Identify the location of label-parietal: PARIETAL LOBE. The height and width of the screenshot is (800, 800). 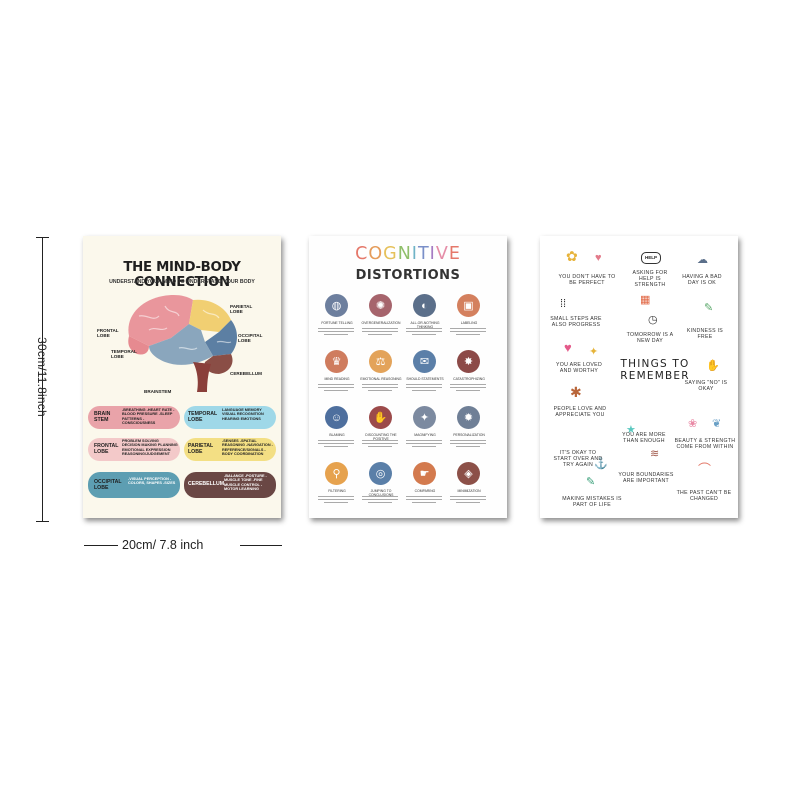
(241, 309).